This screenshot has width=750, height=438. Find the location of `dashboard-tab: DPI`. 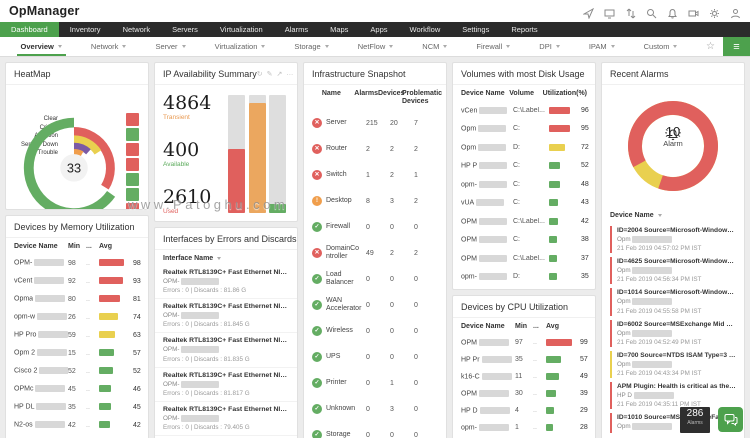

dashboard-tab: DPI is located at coordinates (549, 46).